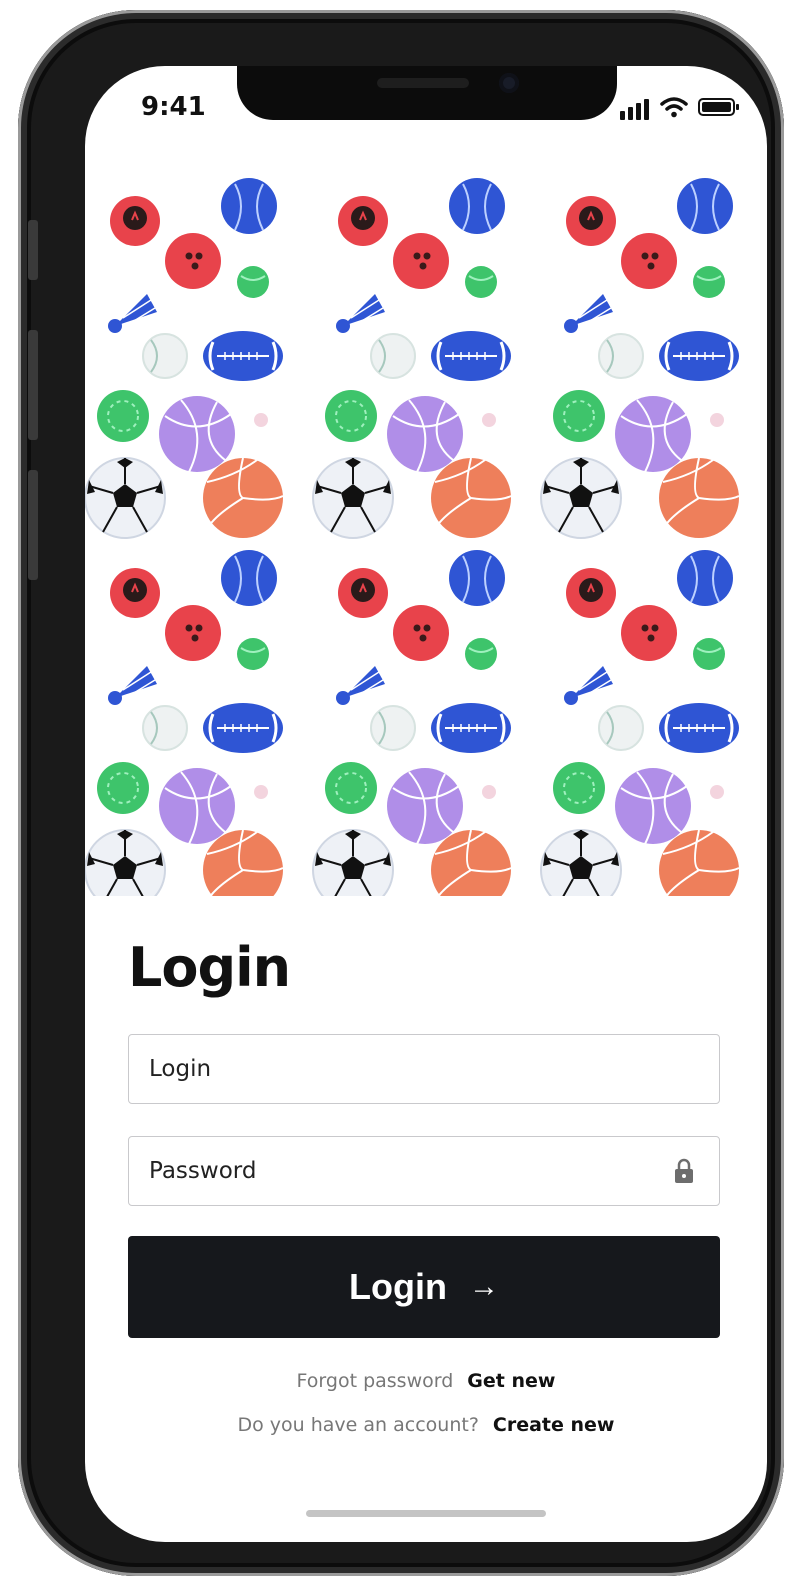  Describe the element at coordinates (209, 967) in the screenshot. I see `page-title: Login` at that location.